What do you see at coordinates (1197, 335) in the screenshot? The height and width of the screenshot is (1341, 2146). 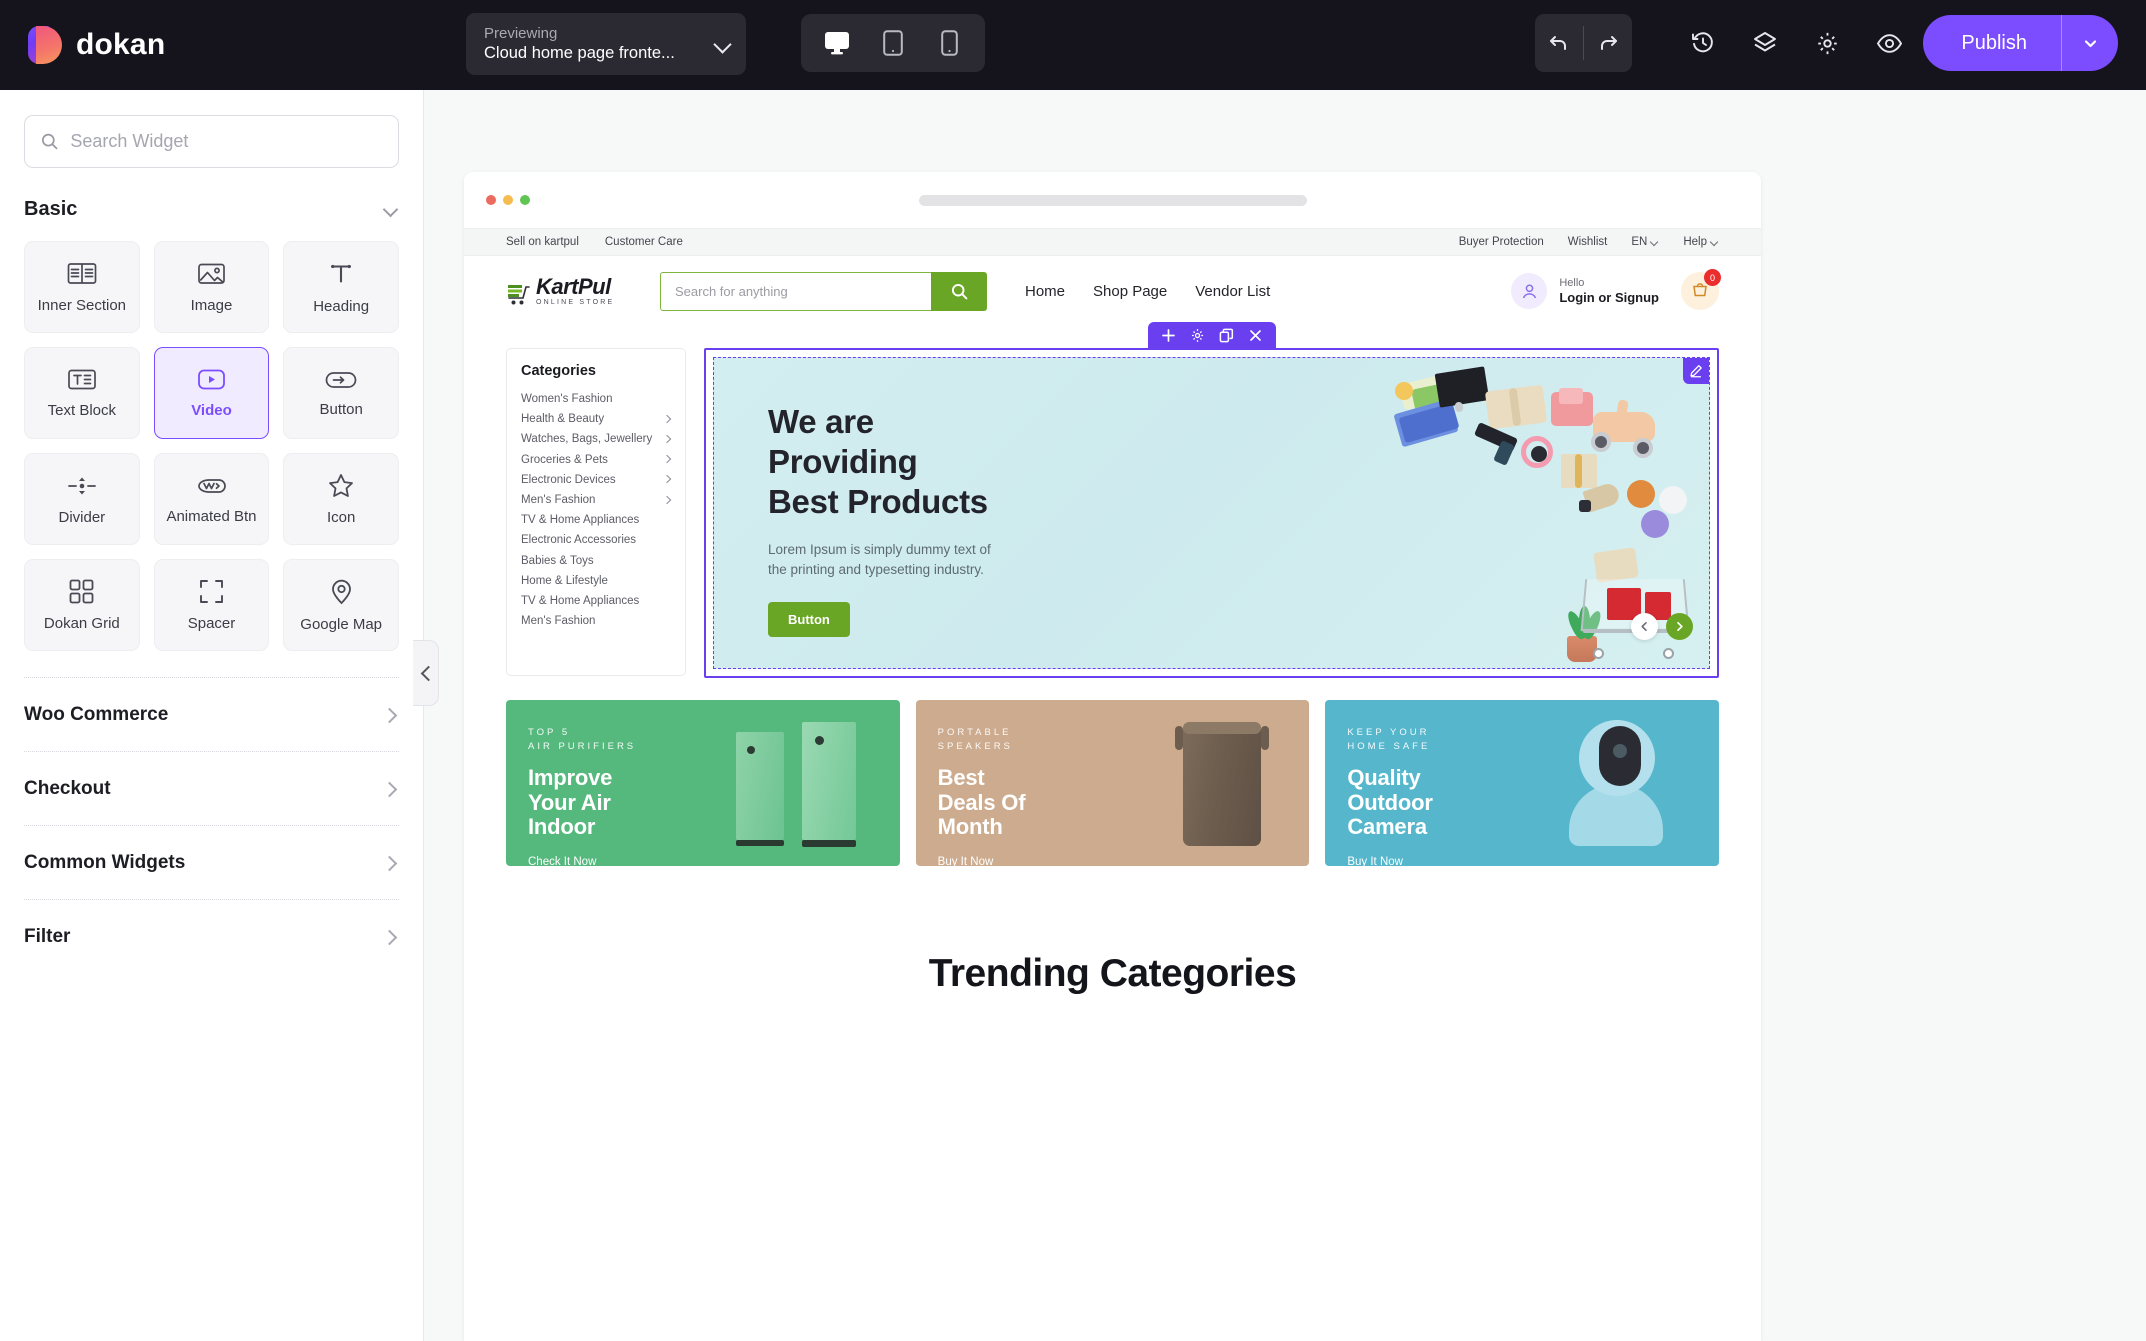 I see `element-settings-button` at bounding box center [1197, 335].